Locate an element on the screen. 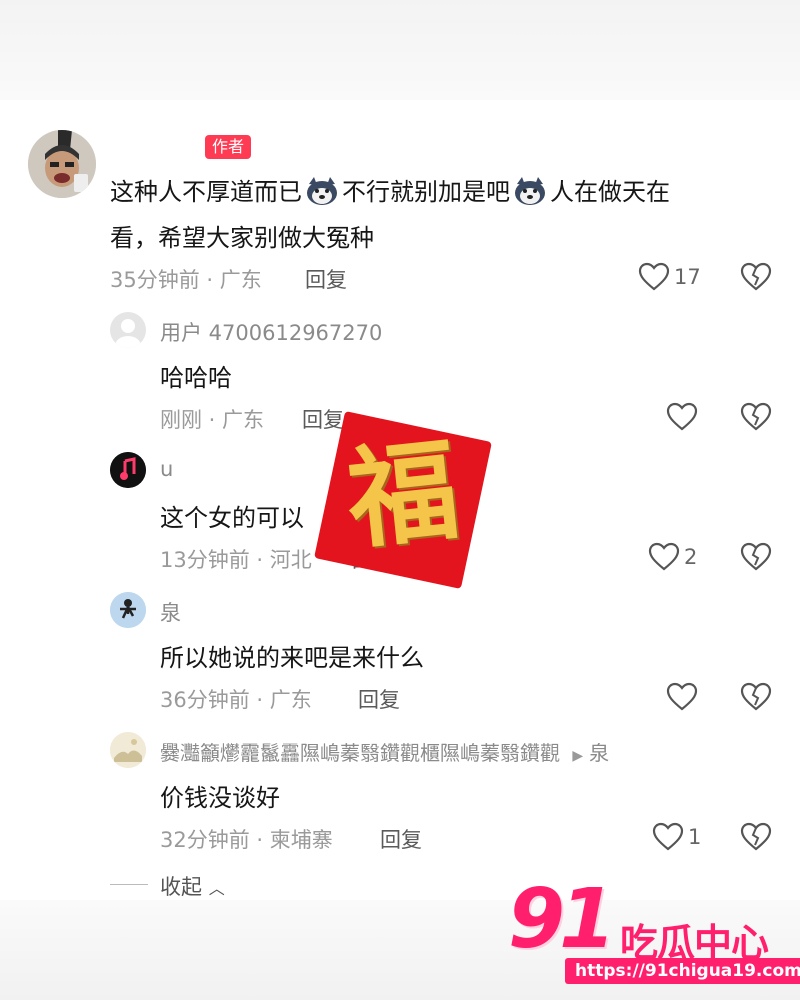  skydiver-photo-icon is located at coordinates (128, 610).